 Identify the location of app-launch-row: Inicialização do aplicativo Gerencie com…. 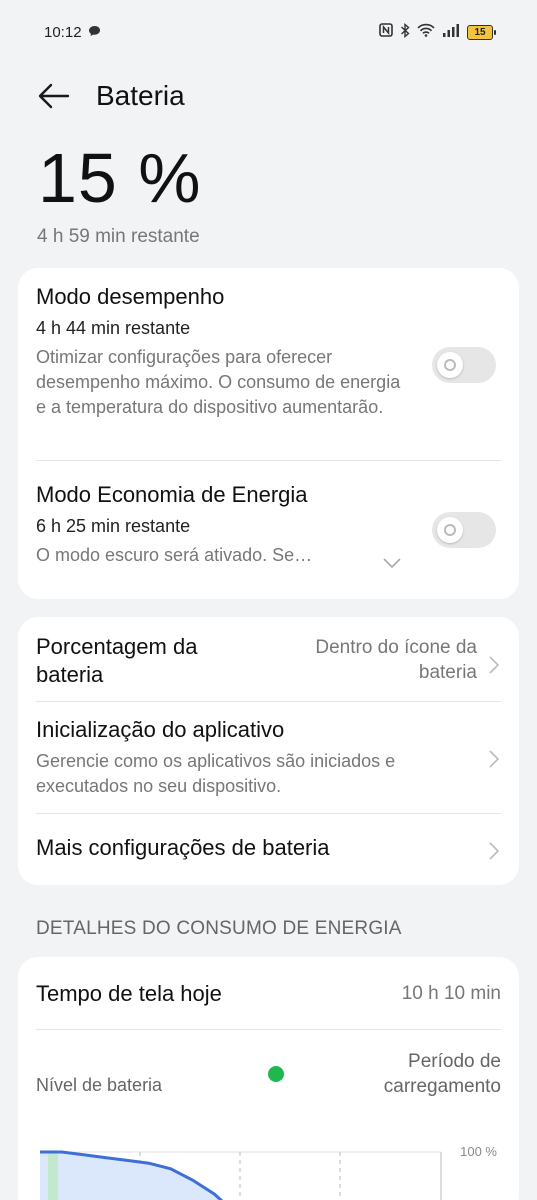
(268, 762).